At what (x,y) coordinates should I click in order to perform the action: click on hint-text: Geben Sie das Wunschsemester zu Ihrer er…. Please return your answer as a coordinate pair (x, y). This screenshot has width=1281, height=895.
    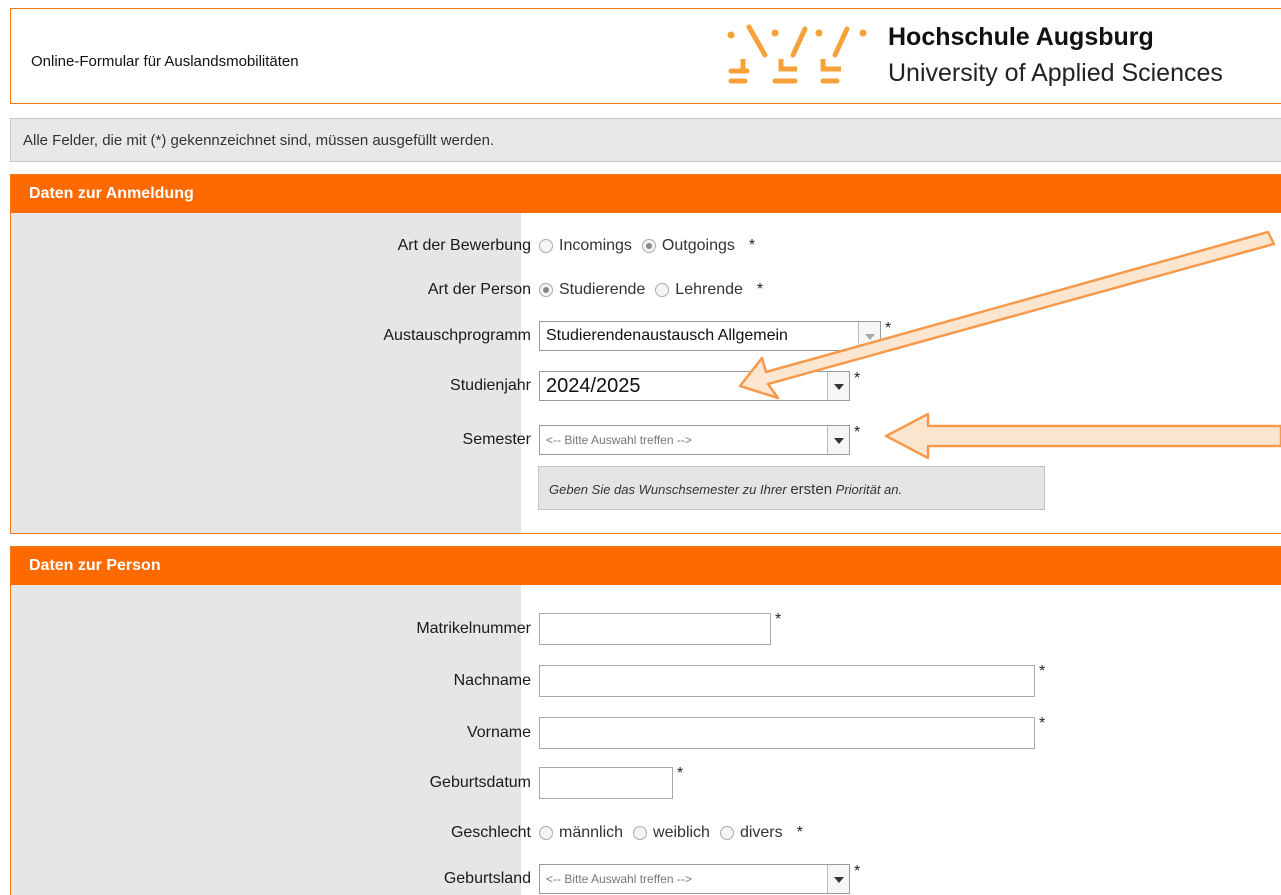
    Looking at the image, I should click on (725, 489).